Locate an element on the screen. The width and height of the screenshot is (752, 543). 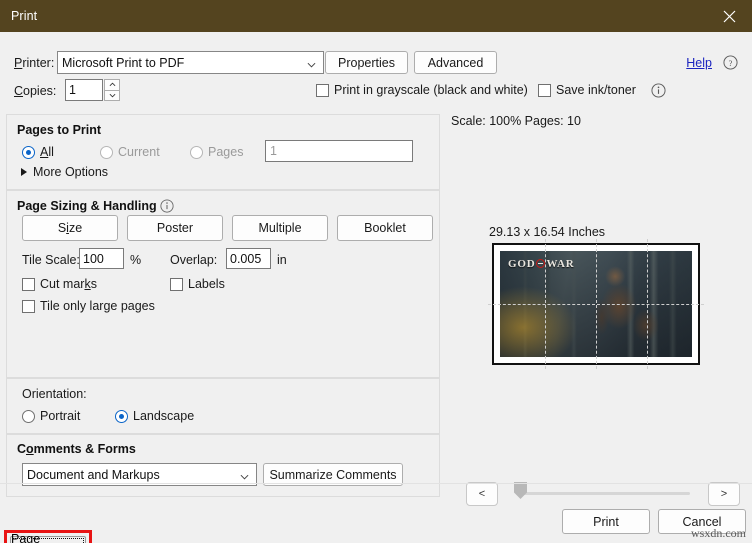
chevron-right-icon: > is located at coordinates (724, 494).